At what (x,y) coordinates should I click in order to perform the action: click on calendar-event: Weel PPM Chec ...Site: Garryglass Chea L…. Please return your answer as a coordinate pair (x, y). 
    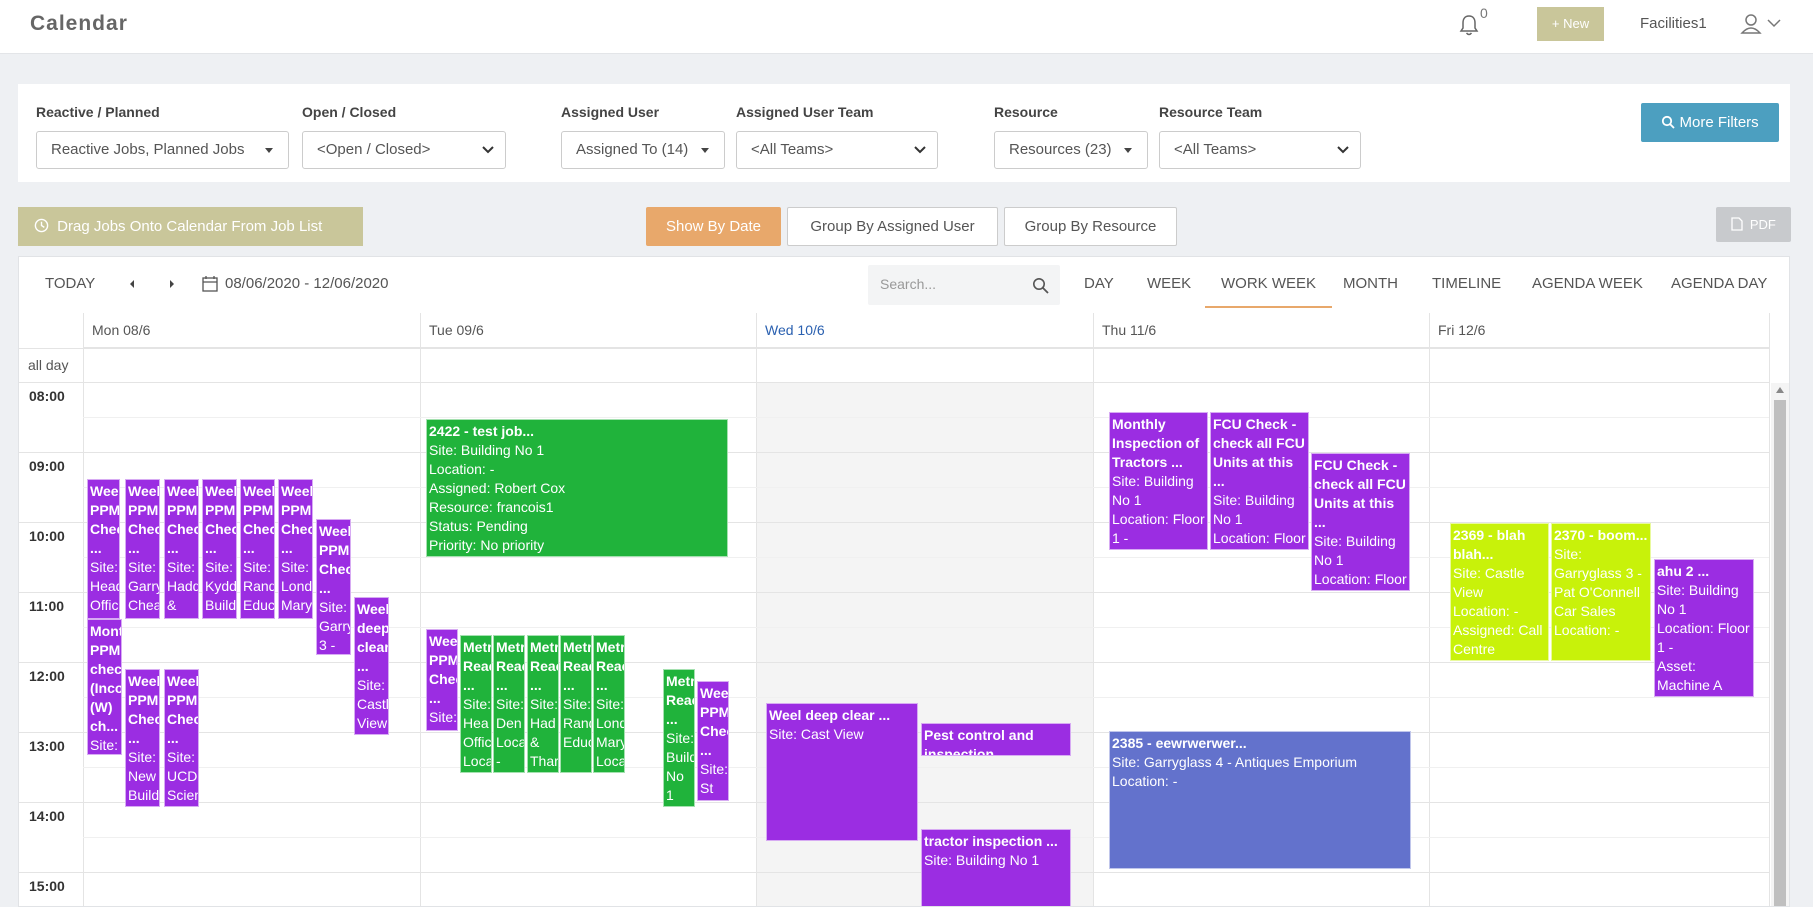
    Looking at the image, I should click on (142, 549).